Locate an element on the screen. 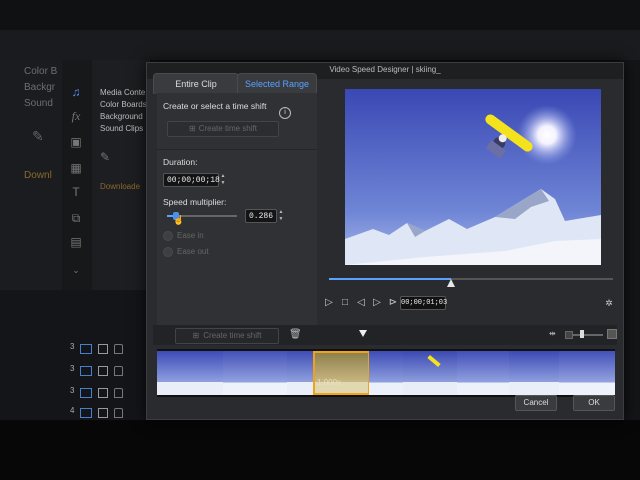  audio-mixing-icon: ▤ is located at coordinates (76, 242).